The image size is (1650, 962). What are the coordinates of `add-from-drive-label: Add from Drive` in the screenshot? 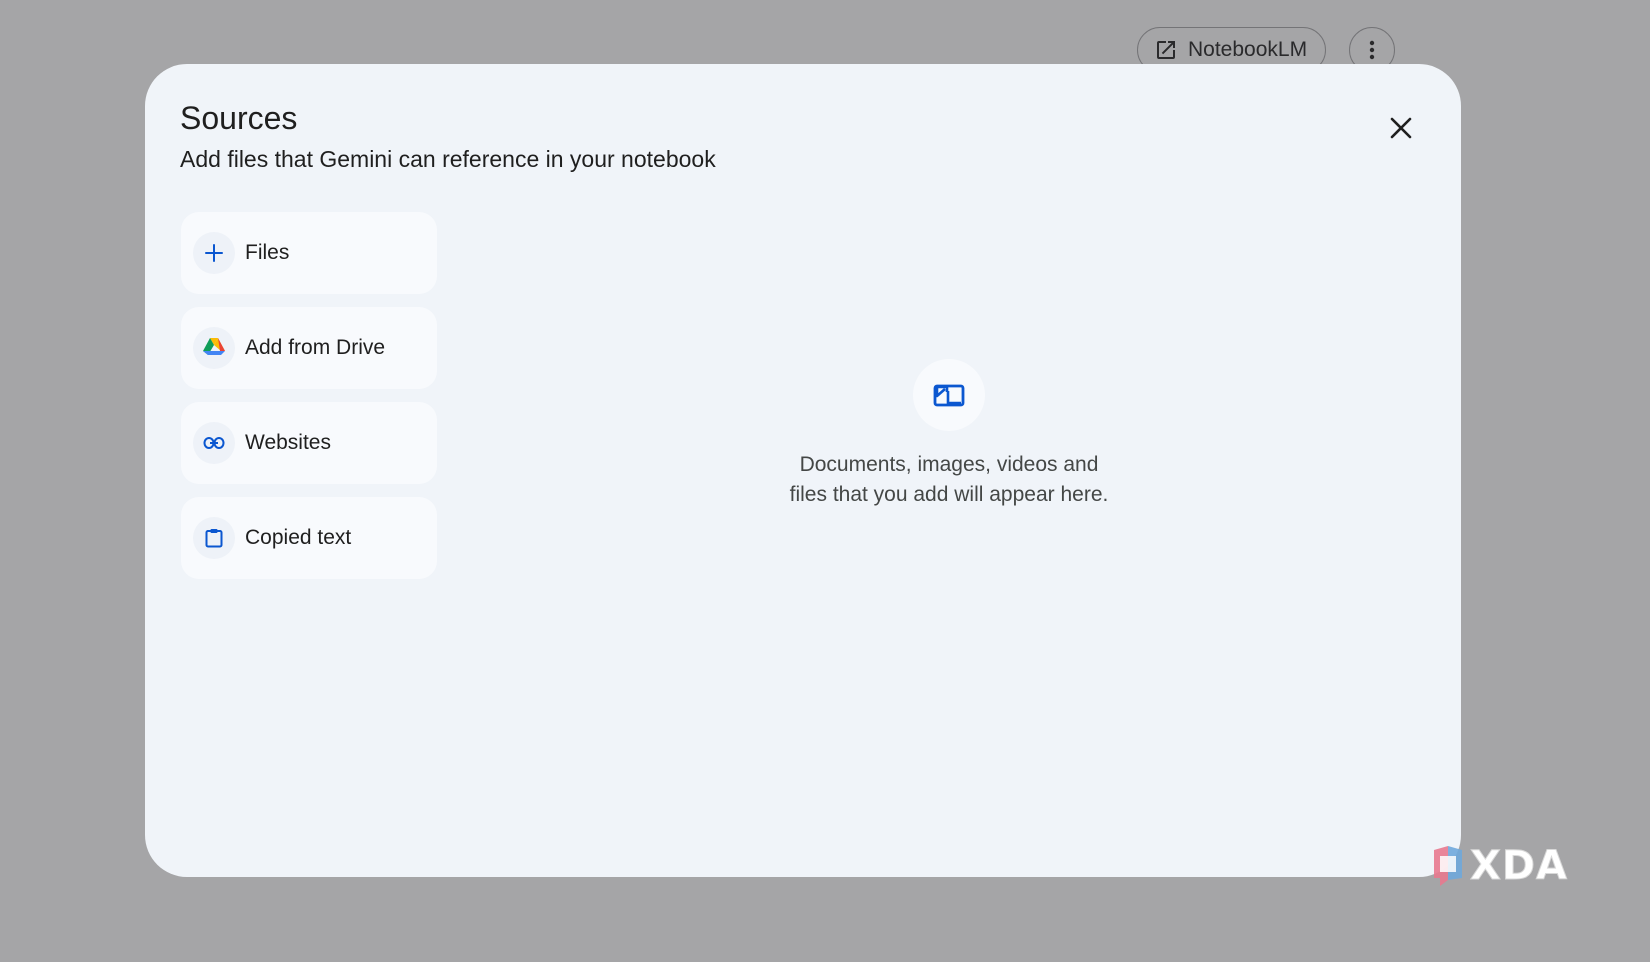 It's located at (315, 347).